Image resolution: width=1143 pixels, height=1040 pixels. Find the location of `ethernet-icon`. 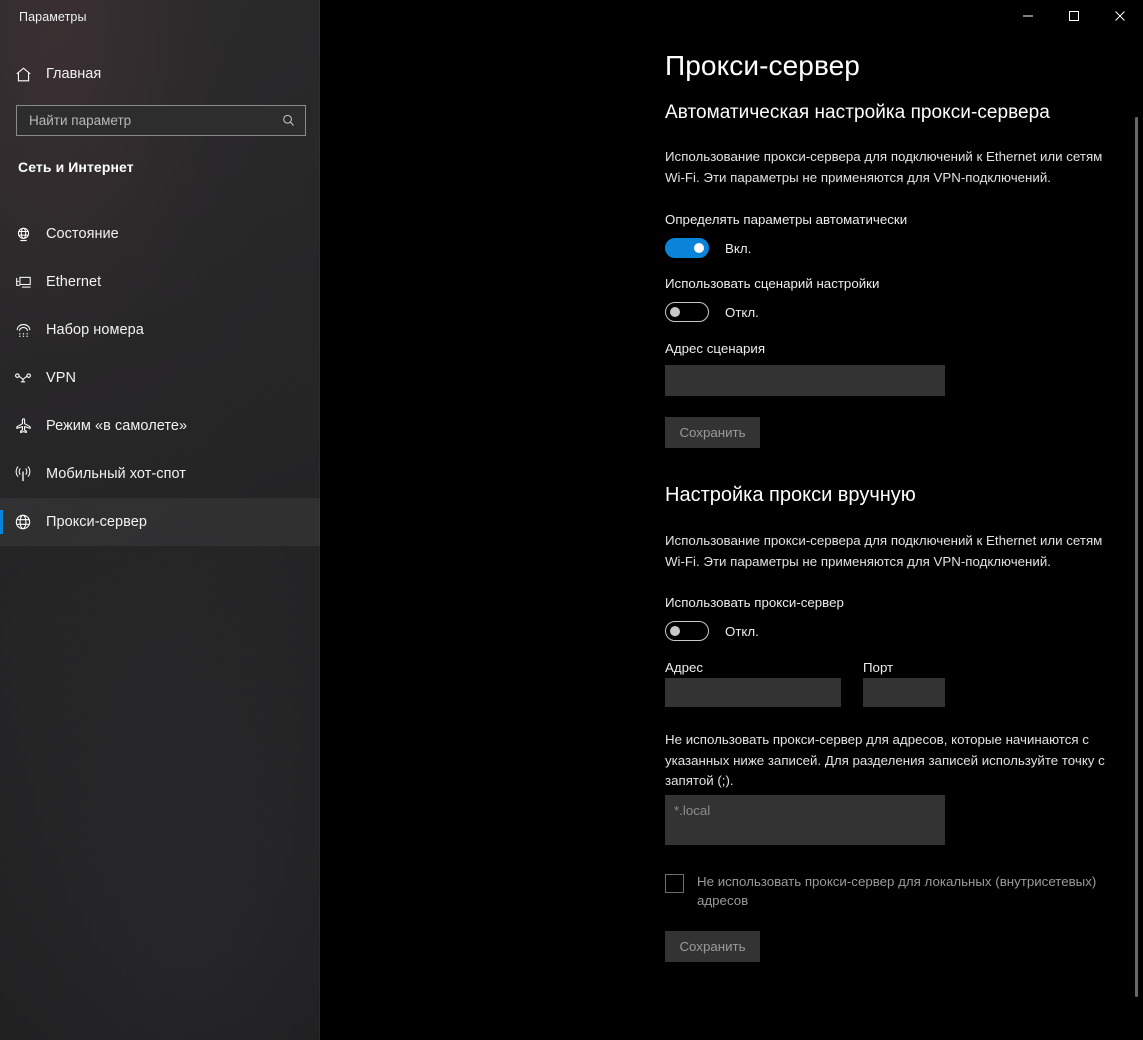

ethernet-icon is located at coordinates (23, 282).